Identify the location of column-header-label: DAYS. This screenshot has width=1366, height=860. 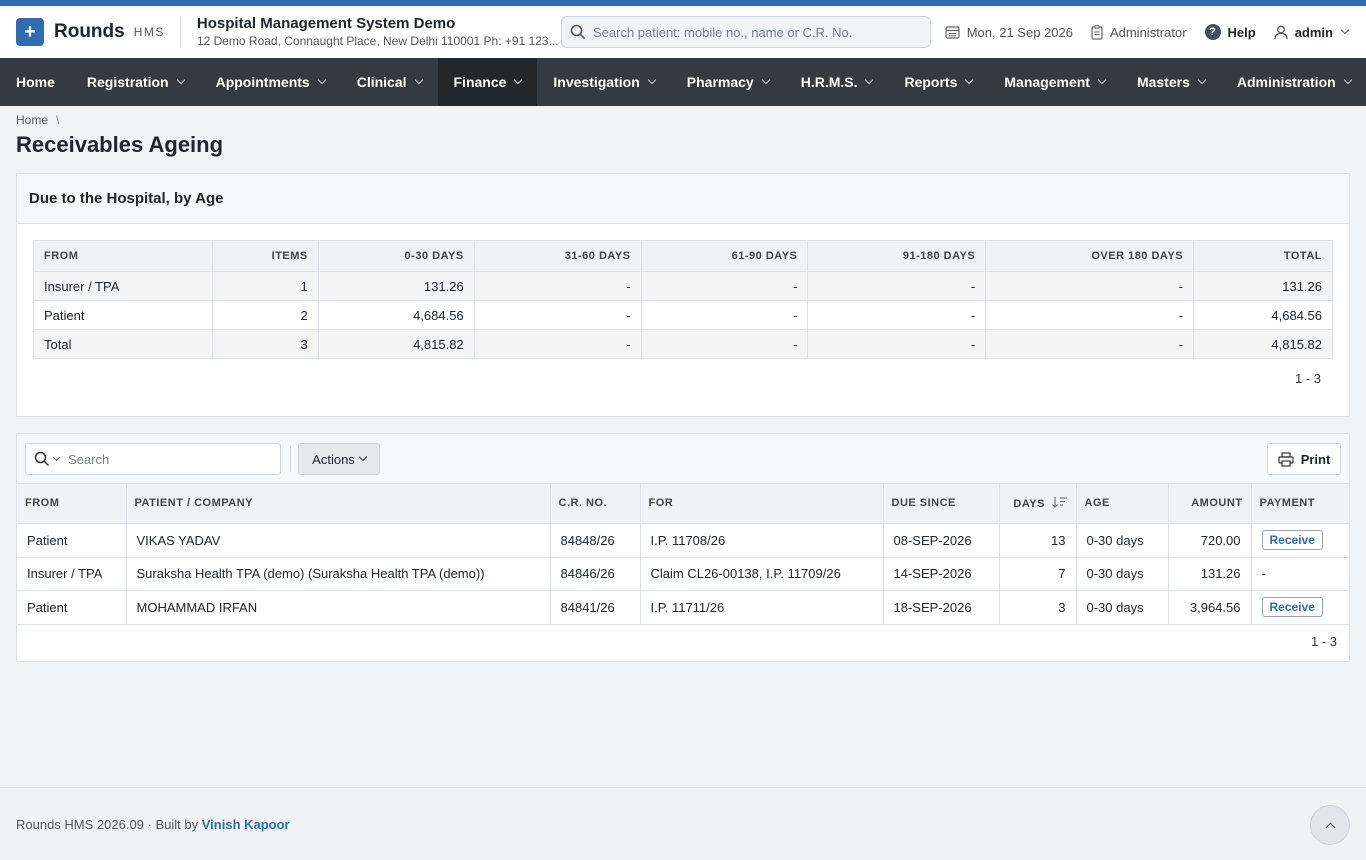
(1029, 504).